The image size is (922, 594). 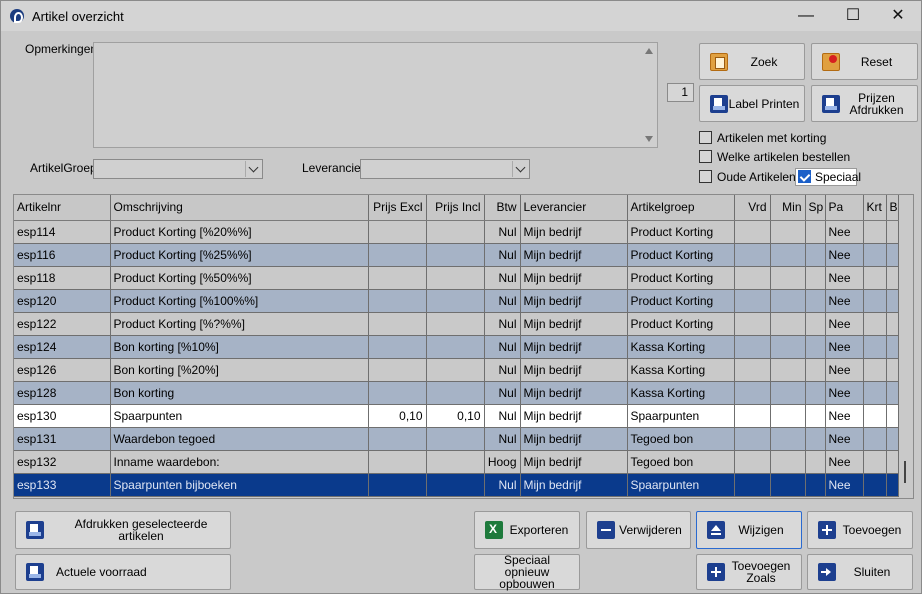 I want to click on column-header: Pa, so click(x=844, y=208).